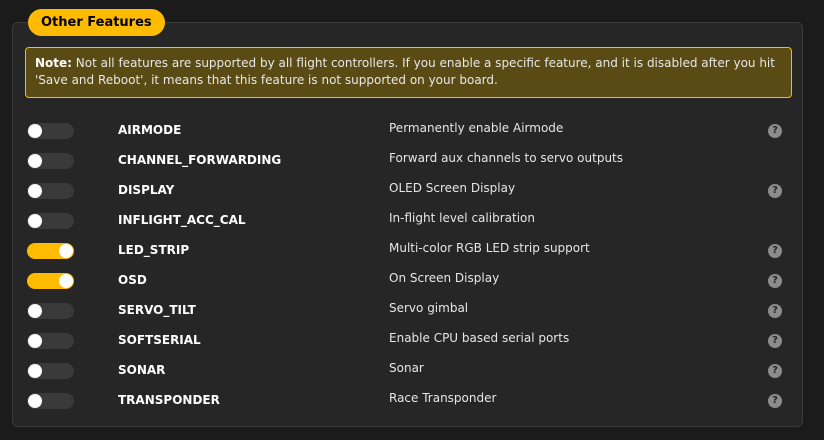 The image size is (824, 440). I want to click on feature-description: Sonar, so click(406, 368).